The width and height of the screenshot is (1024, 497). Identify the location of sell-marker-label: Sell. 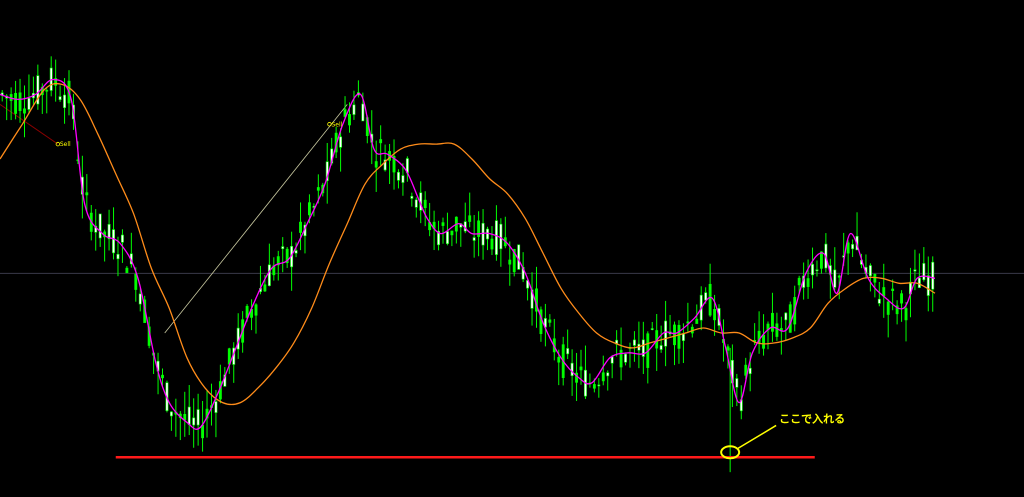
(65, 144).